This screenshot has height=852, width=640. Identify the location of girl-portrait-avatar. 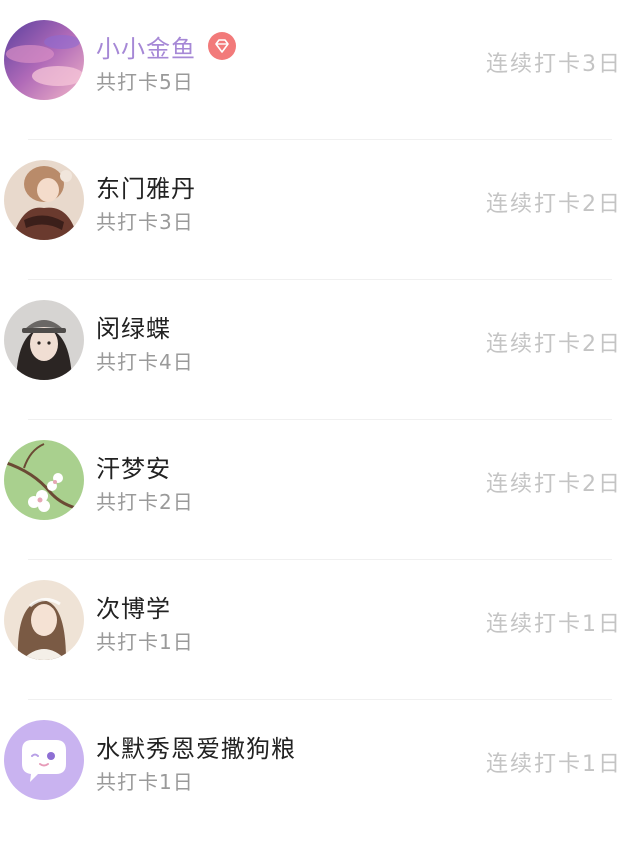
(44, 620).